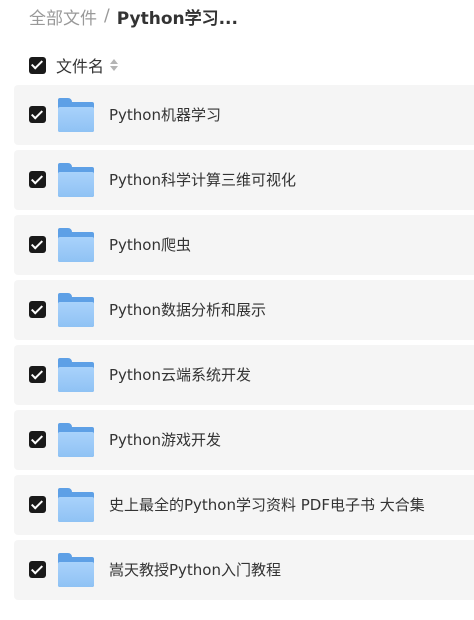  I want to click on file-name: Python科学计算三维可视化, so click(202, 180).